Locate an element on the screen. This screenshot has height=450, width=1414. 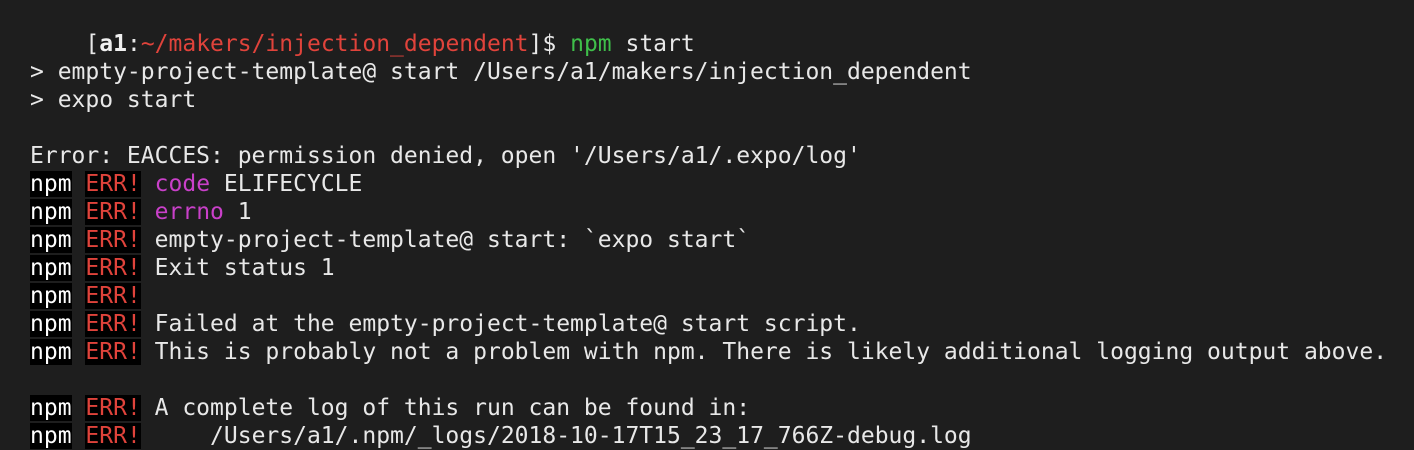
npm-err-line: npm ERR! errno 1 is located at coordinates (722, 212).